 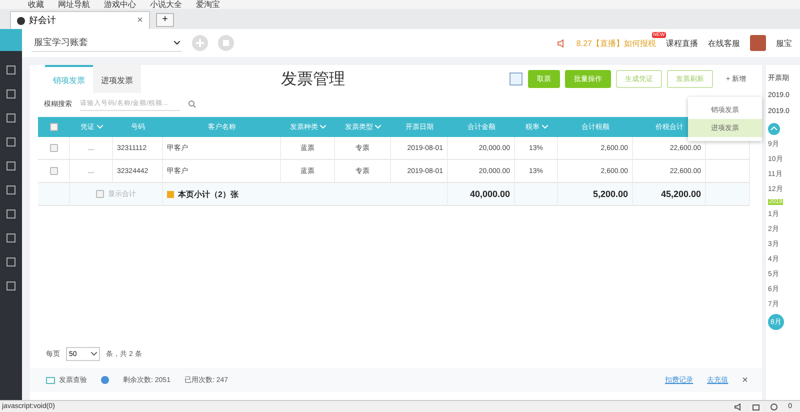 I want to click on account-select: 服宝学习账套, so click(x=107, y=43).